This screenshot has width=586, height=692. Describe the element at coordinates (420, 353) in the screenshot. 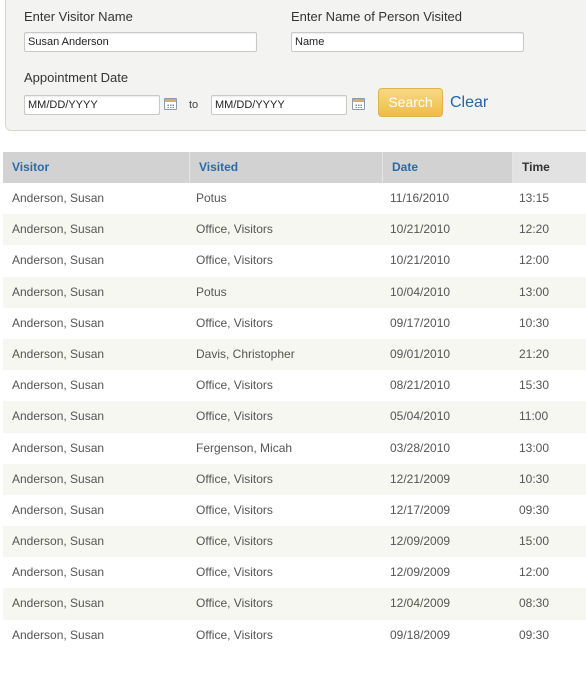

I see `date-cell: 09/01/2010` at that location.